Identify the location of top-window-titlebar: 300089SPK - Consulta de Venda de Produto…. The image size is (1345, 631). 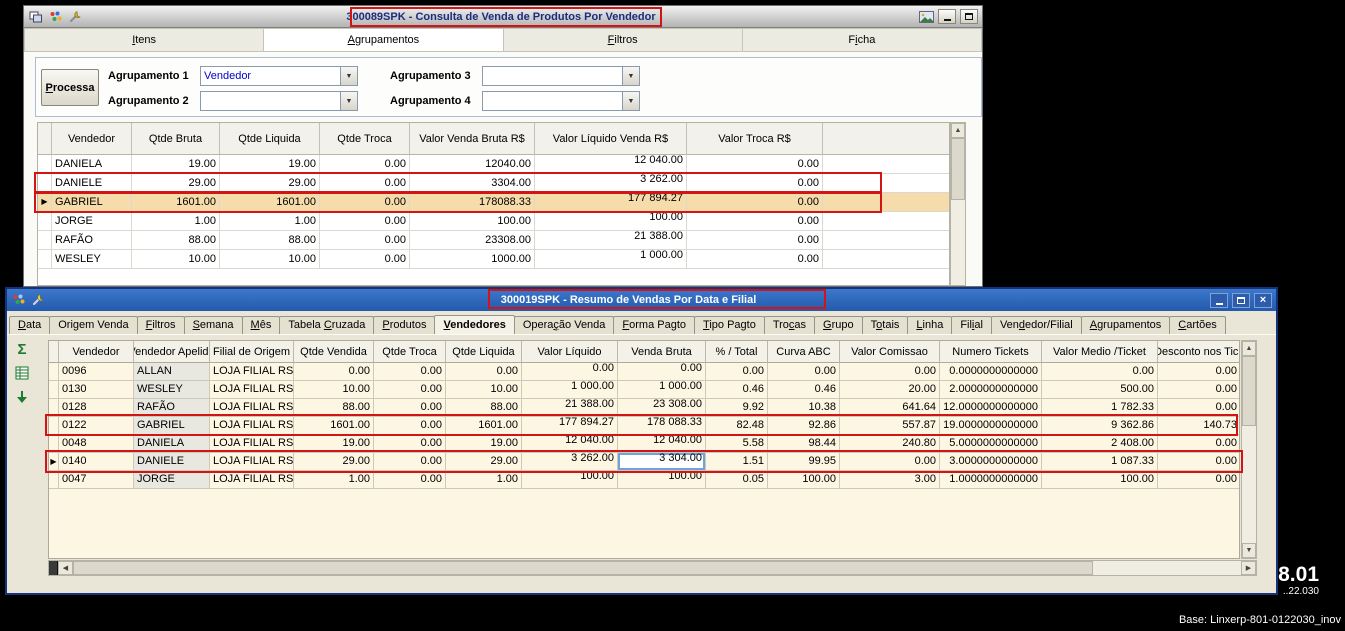
(503, 17).